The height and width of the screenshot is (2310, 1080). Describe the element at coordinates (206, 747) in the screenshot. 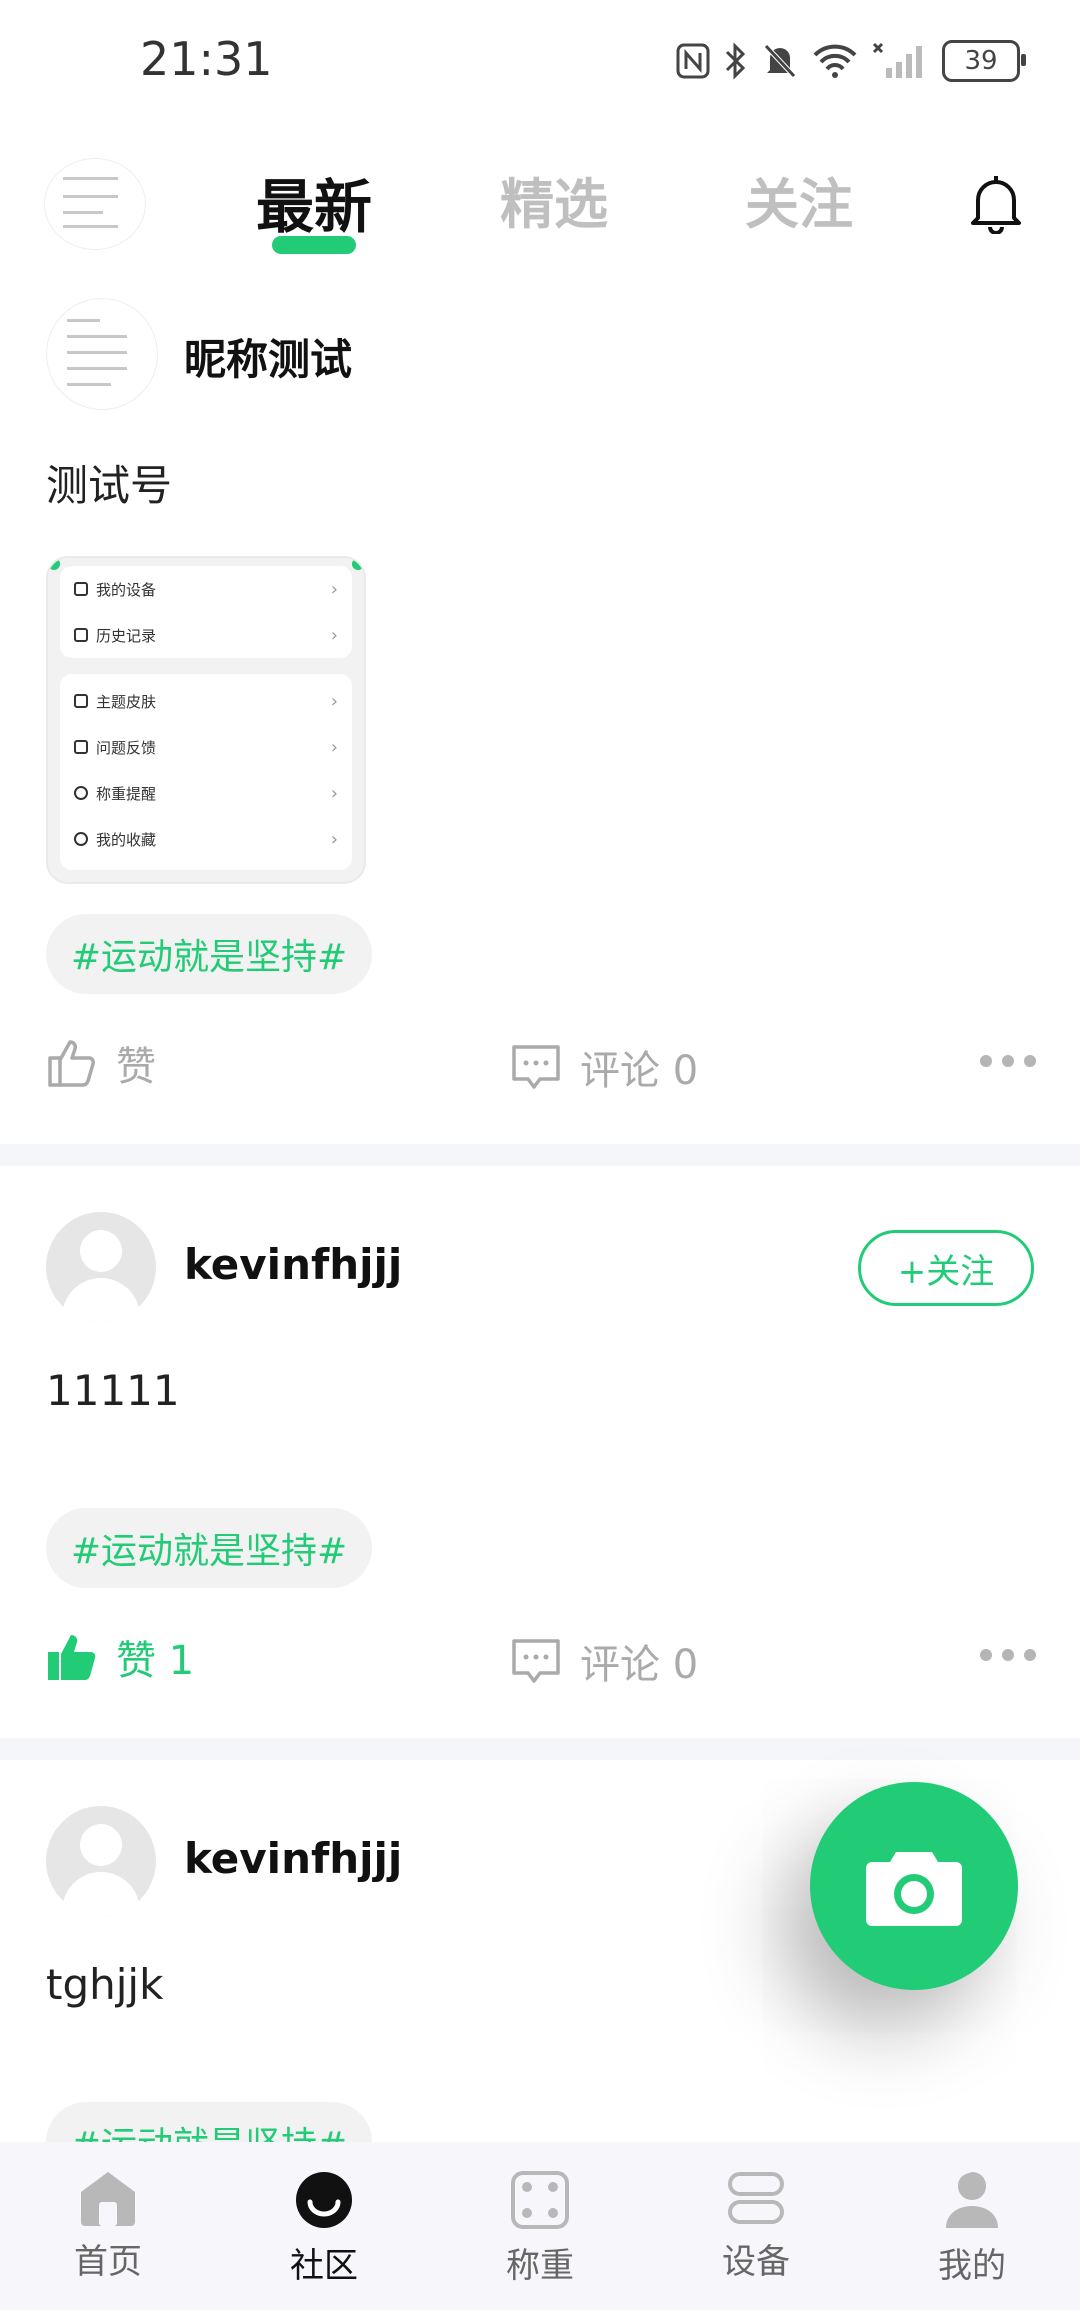

I see `list-item: 问题反馈 ›` at that location.